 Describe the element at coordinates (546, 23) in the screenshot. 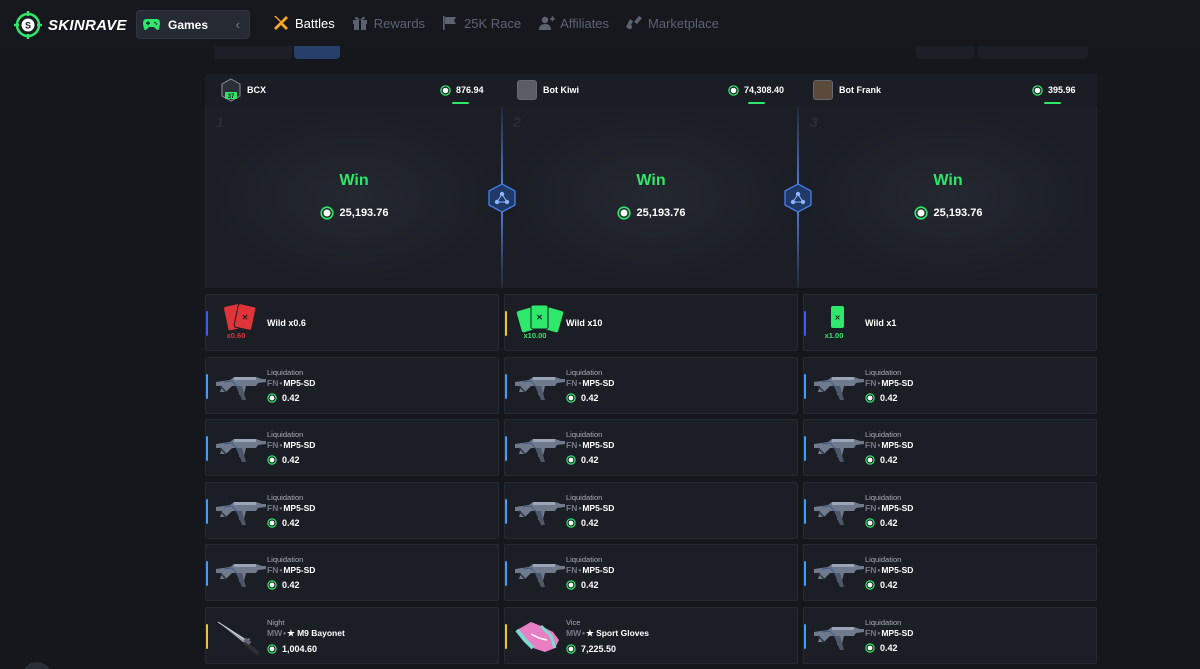

I see `add-user-icon` at that location.